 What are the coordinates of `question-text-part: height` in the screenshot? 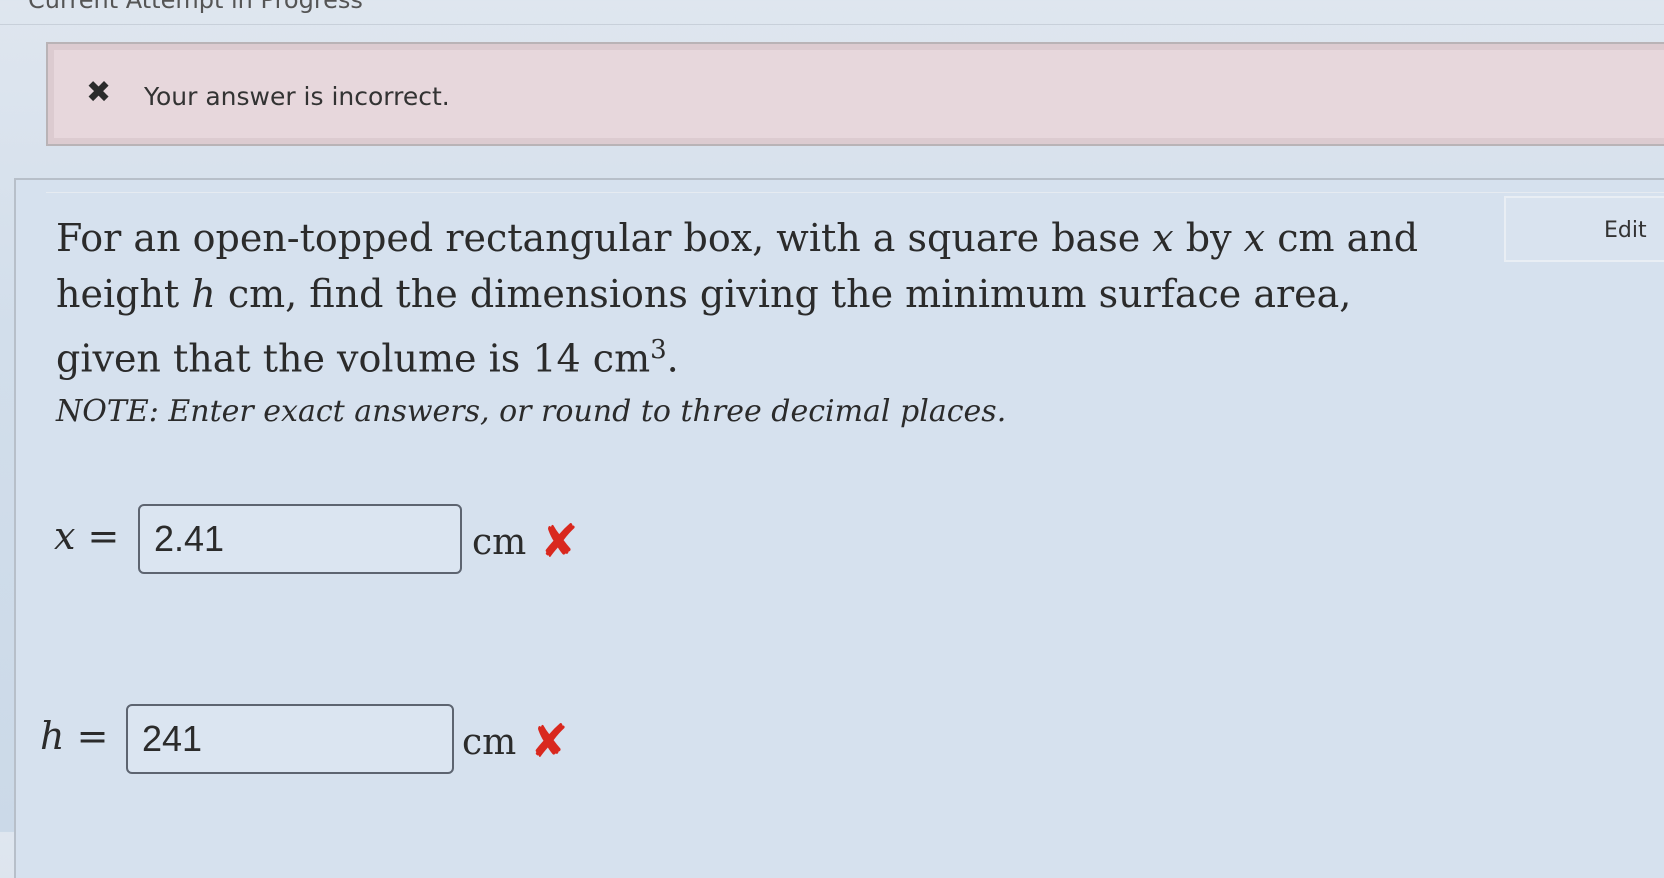 It's located at (124, 294).